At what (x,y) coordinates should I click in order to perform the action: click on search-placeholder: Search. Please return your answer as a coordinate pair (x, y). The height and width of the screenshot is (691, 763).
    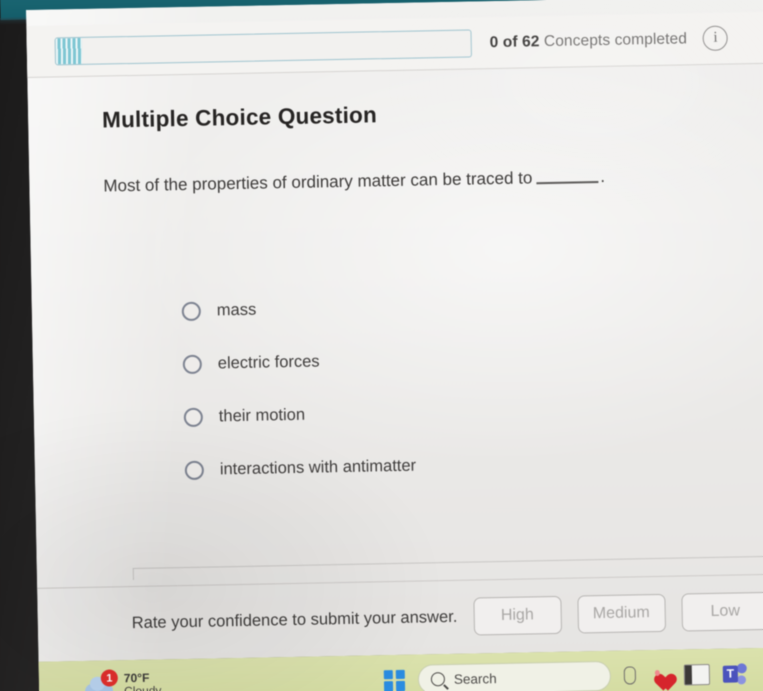
    Looking at the image, I should click on (475, 678).